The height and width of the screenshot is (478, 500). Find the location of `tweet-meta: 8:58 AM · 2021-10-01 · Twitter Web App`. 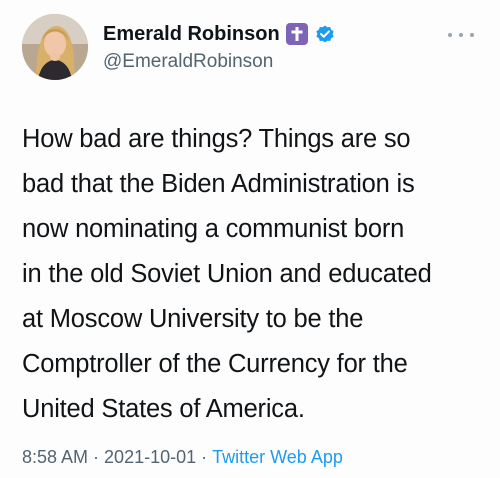

tweet-meta: 8:58 AM · 2021-10-01 · Twitter Web App is located at coordinates (182, 457).